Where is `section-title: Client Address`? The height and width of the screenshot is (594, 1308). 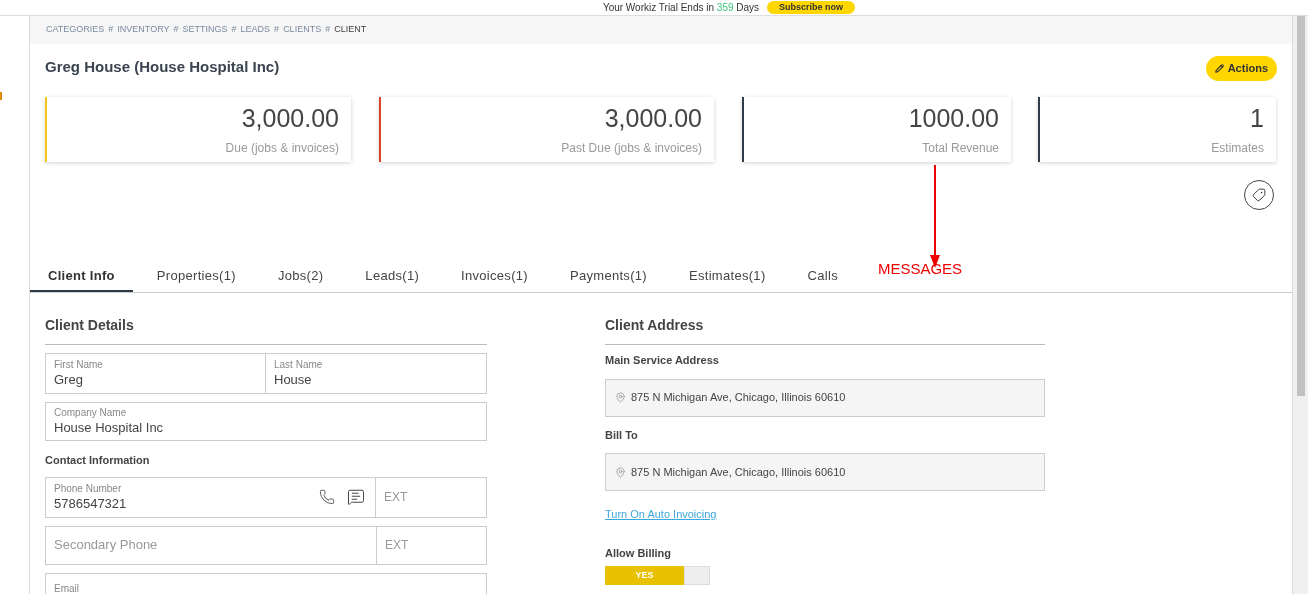 section-title: Client Address is located at coordinates (825, 330).